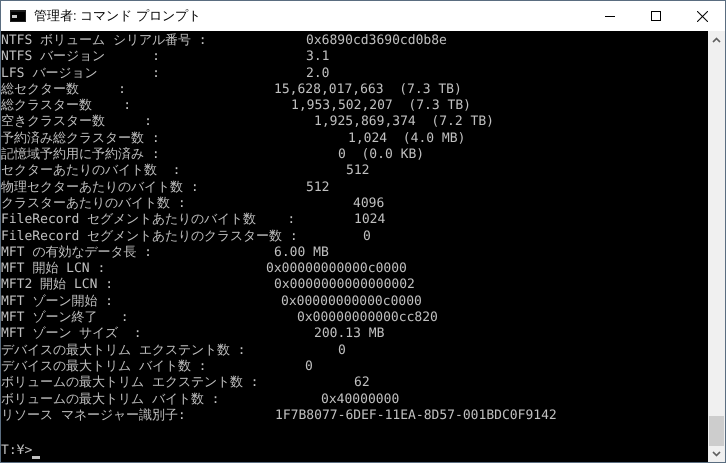  Describe the element at coordinates (381, 155) in the screenshot. I see `console-value: 0 (0.0 KB)` at that location.